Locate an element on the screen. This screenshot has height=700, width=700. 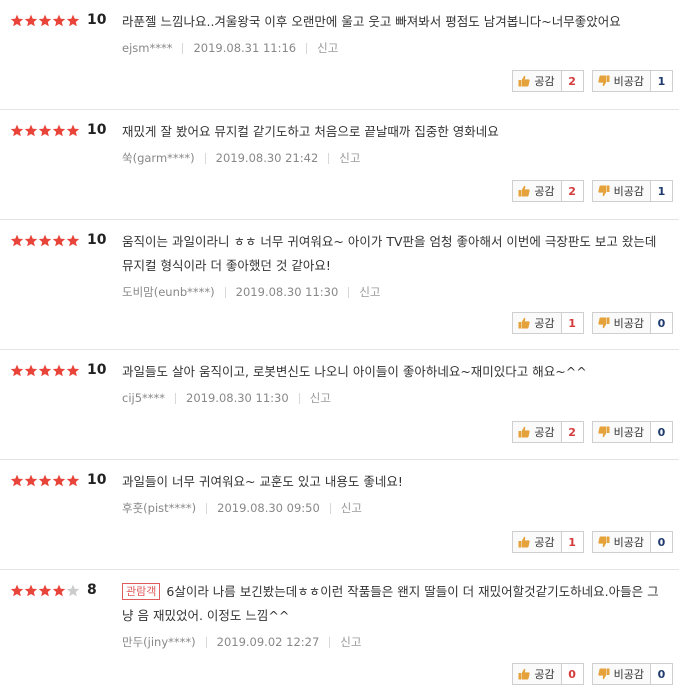
rating: 8 is located at coordinates (53, 590).